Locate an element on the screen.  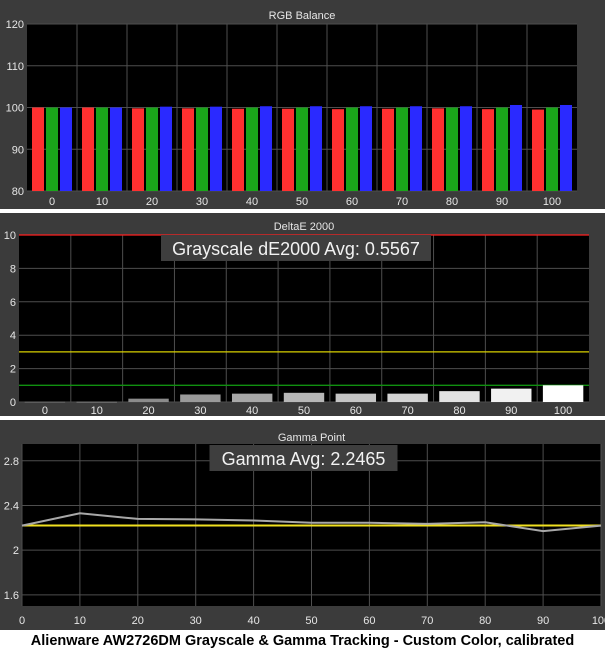
y-tick-label: 100 is located at coordinates (15, 109).